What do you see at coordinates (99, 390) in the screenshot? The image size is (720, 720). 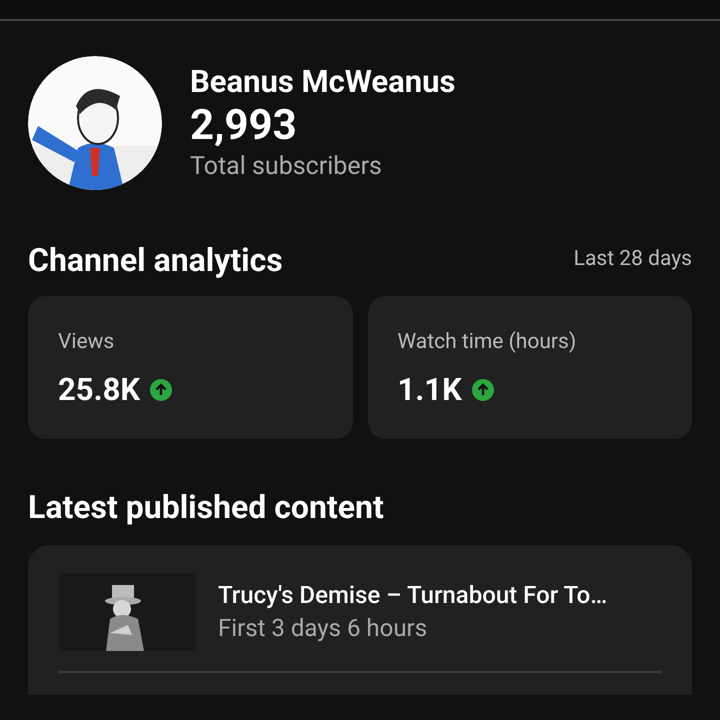 I see `metric-value: 25.8K` at bounding box center [99, 390].